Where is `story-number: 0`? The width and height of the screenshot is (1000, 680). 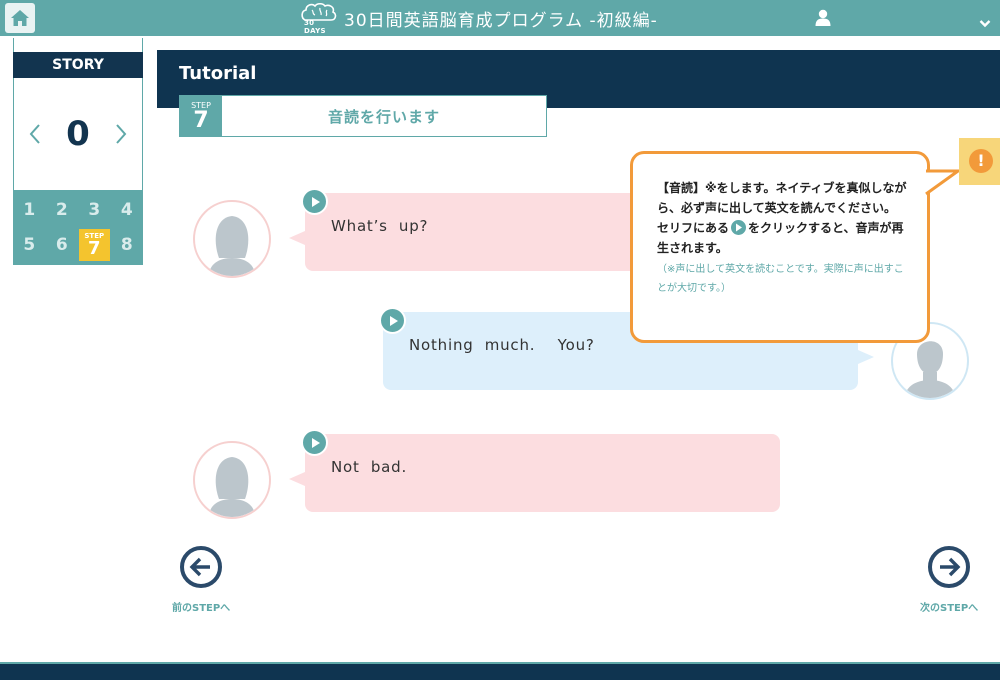 story-number: 0 is located at coordinates (78, 134).